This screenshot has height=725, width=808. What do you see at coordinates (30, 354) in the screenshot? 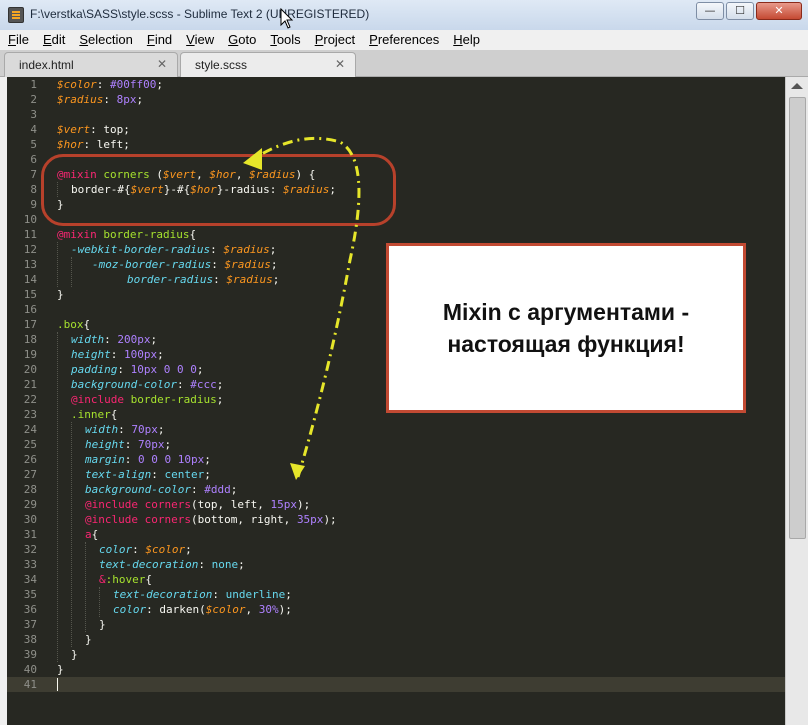
I see `line-number: 19` at bounding box center [30, 354].